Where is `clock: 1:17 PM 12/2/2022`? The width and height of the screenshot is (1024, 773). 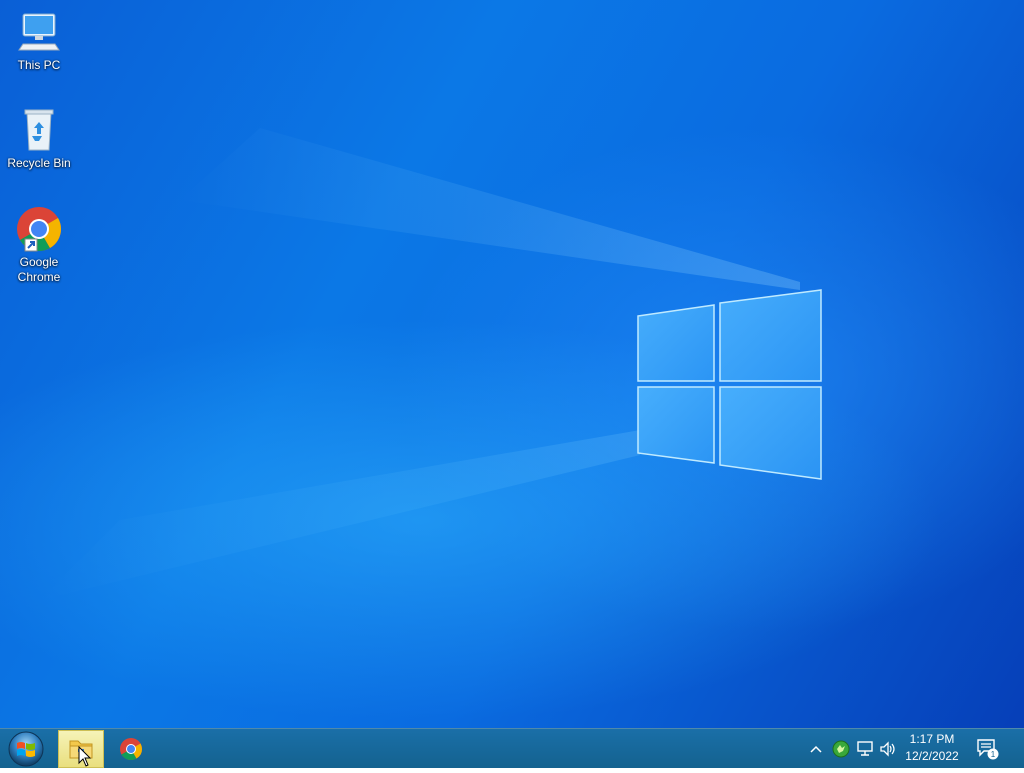 clock: 1:17 PM 12/2/2022 is located at coordinates (932, 749).